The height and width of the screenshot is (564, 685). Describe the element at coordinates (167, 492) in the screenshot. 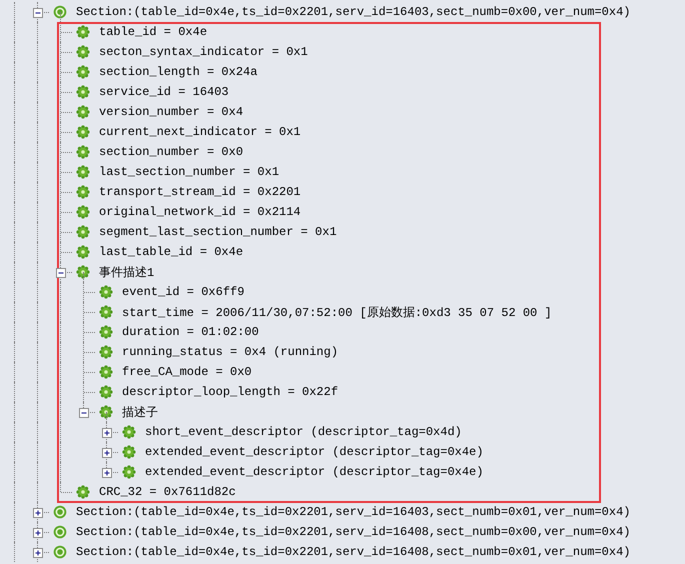

I see `tree-item-label: CRC_32 = 0x7611d82c` at that location.